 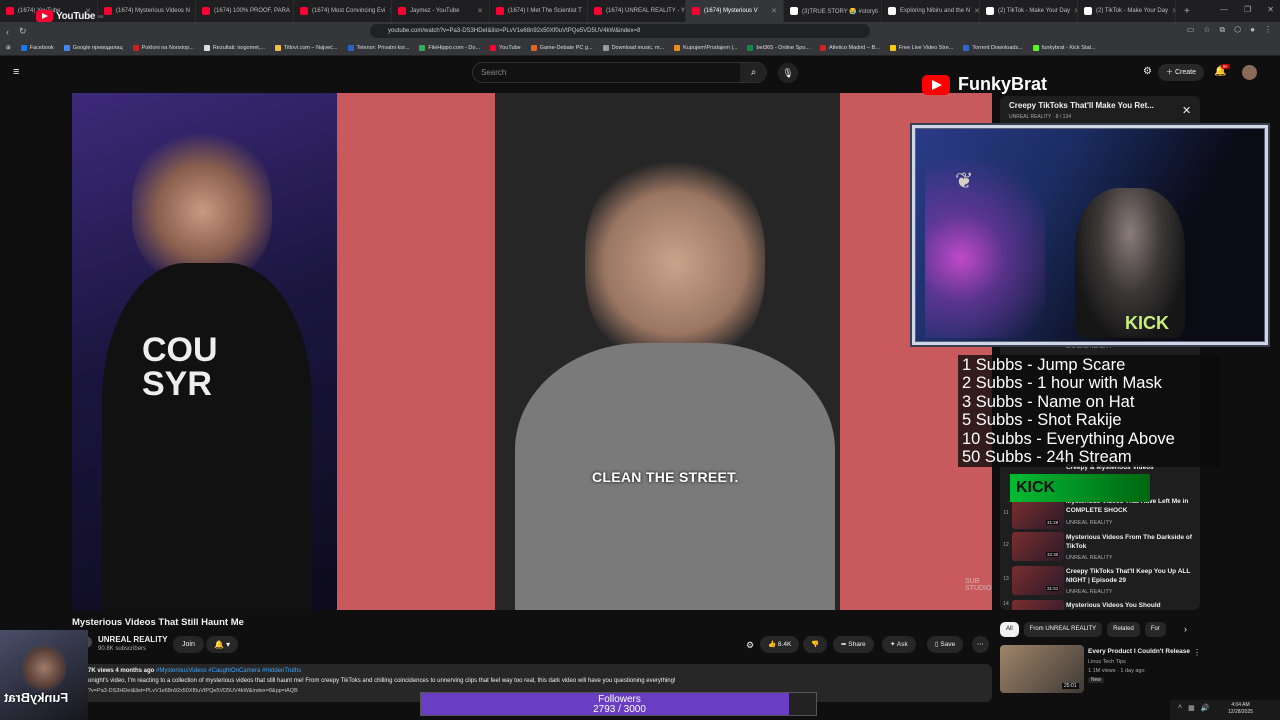 I want to click on sparkle-icon: ✦, so click(x=893, y=644).